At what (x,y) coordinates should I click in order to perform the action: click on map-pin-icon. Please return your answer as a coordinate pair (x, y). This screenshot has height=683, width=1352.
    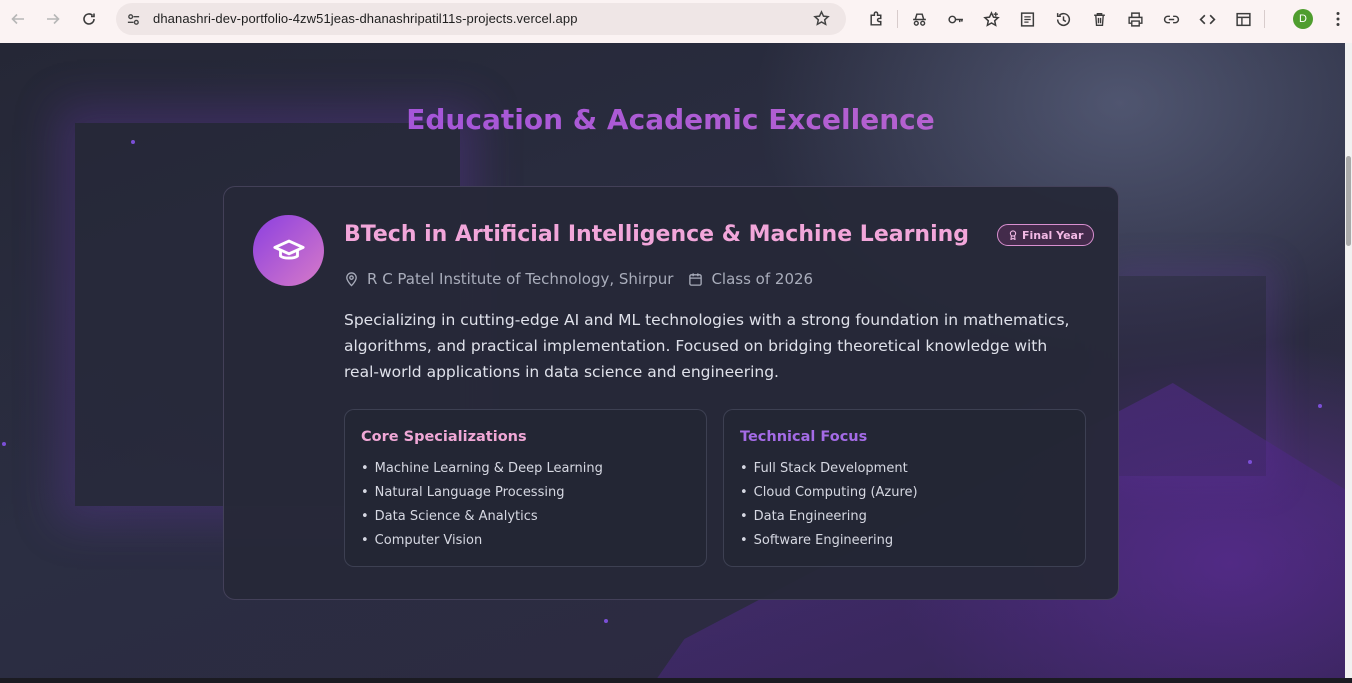
    Looking at the image, I should click on (351, 279).